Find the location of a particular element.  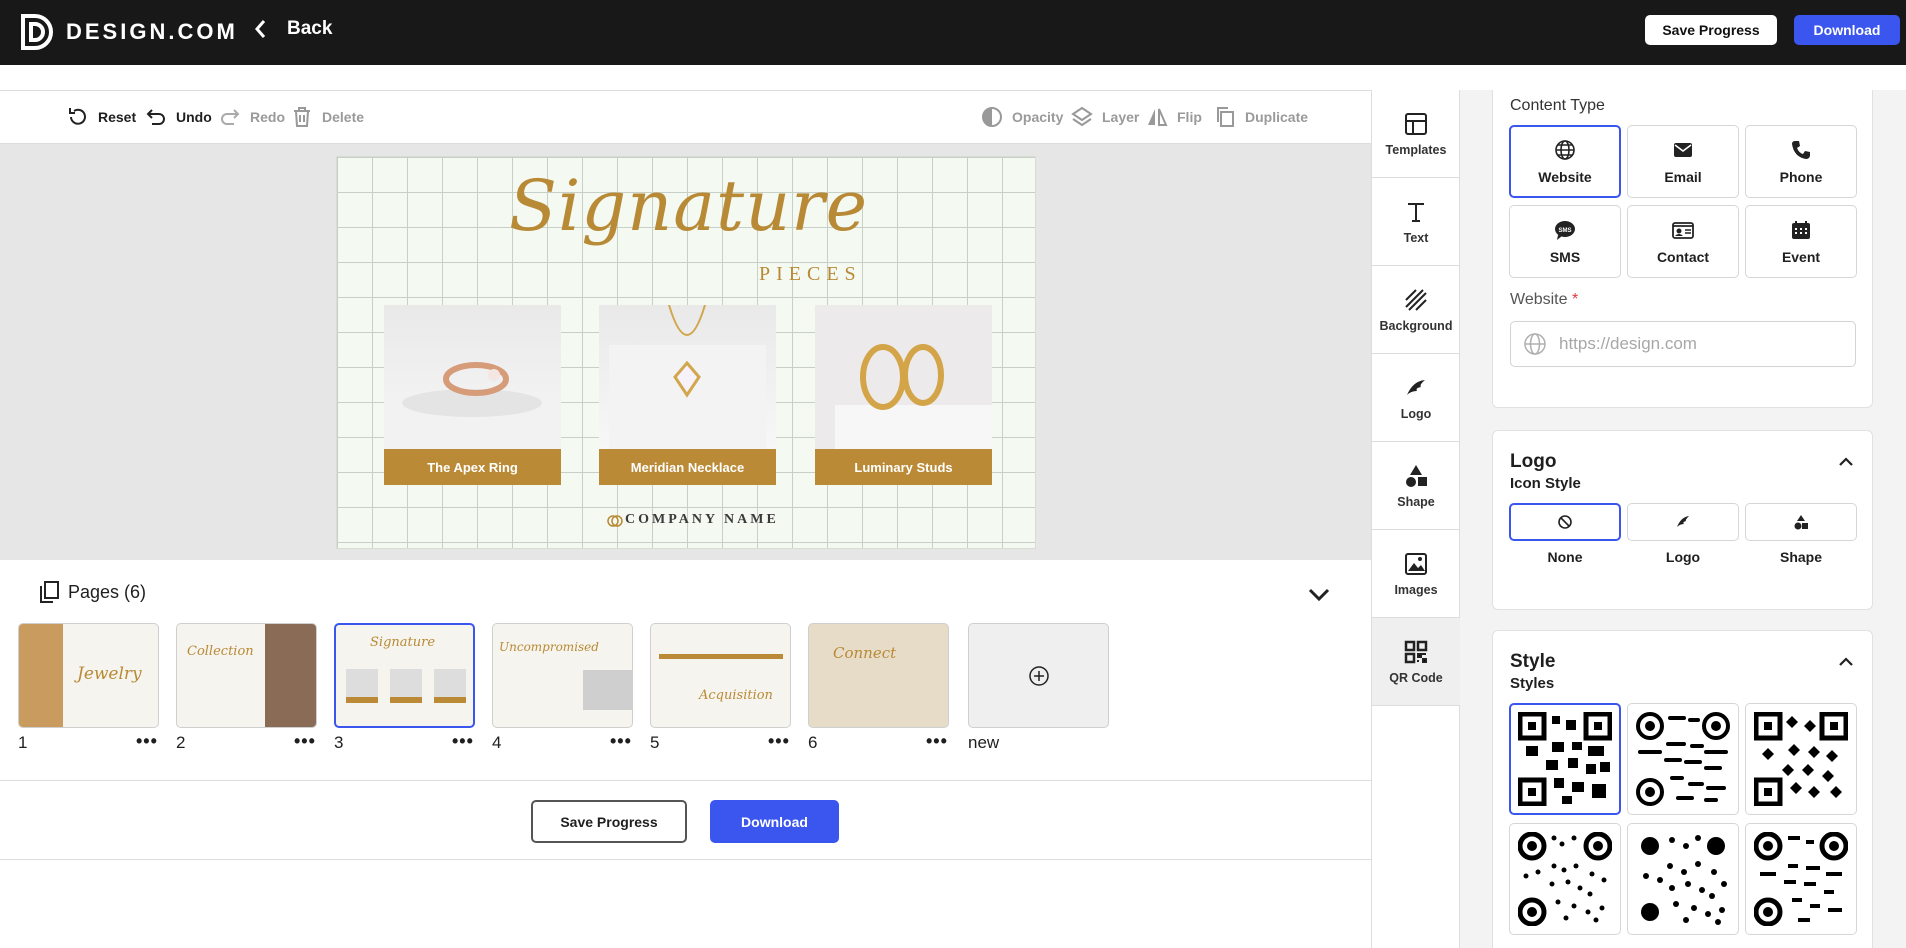

redo-button: Redo is located at coordinates (251, 117).